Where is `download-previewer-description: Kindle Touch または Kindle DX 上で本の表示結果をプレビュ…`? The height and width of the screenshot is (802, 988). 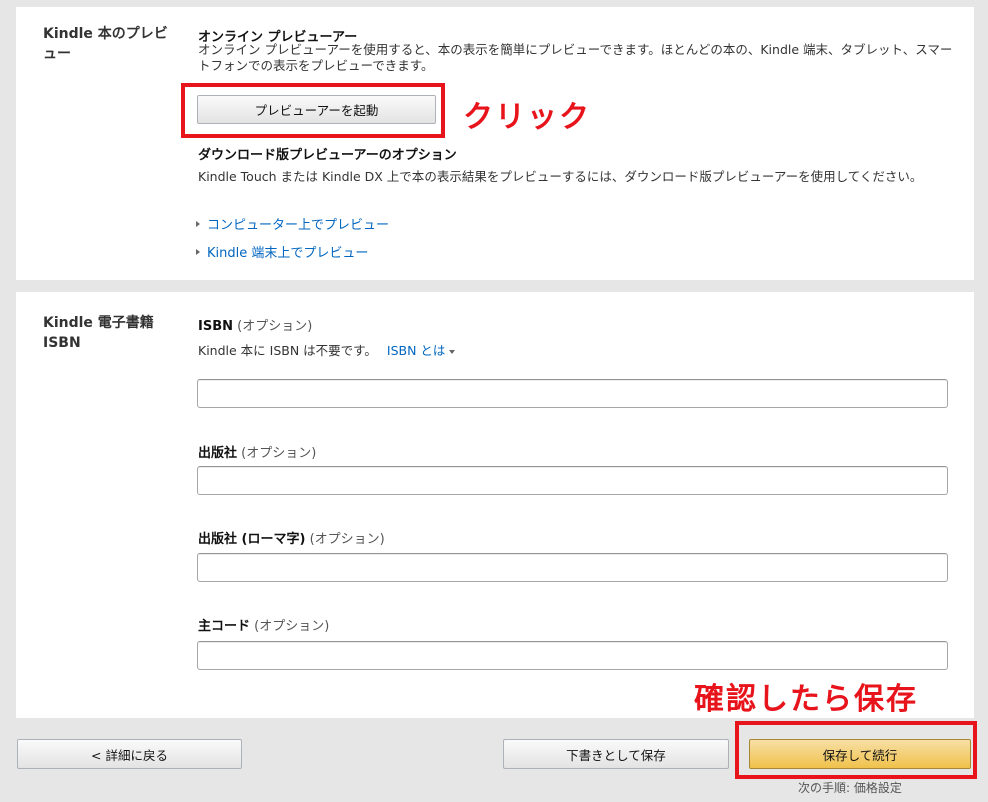
download-previewer-description: Kindle Touch または Kindle DX 上で本の表示結果をプレビュ… is located at coordinates (560, 176).